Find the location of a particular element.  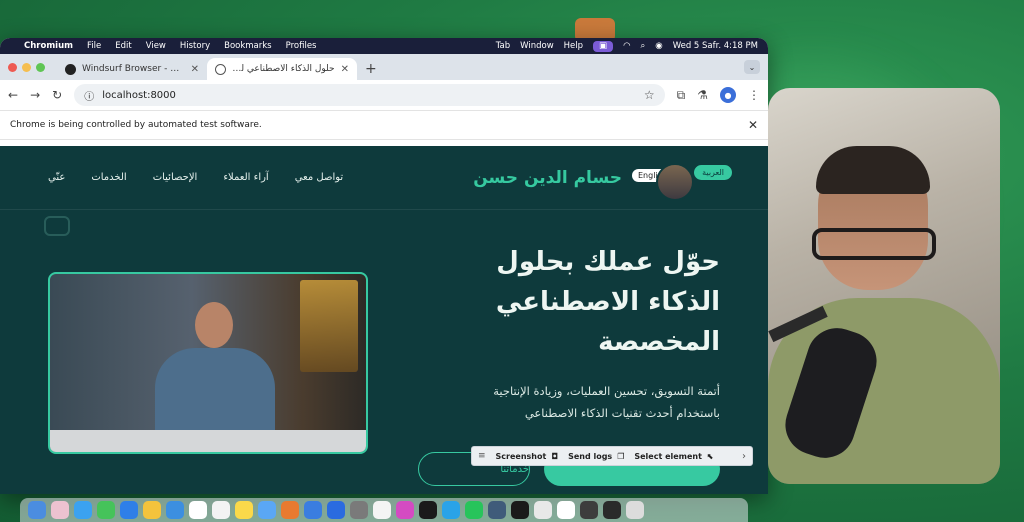

windsurf-icon is located at coordinates (428, 510).